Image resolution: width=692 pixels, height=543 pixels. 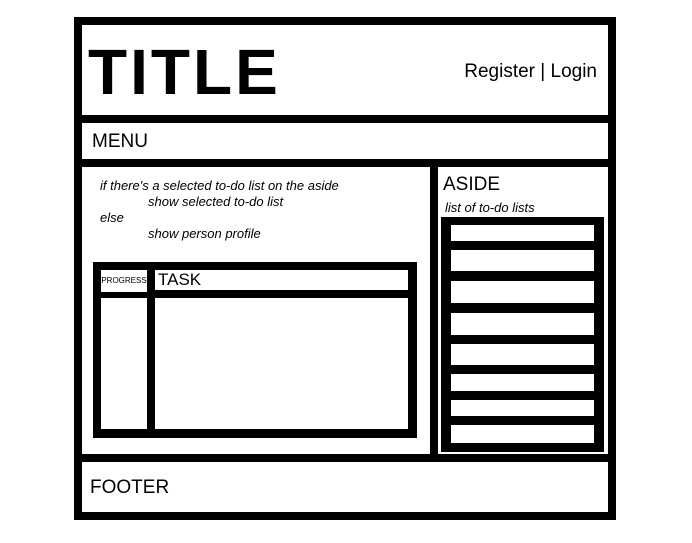 What do you see at coordinates (216, 201) in the screenshot?
I see `pseudocode-line-2: show selected to-do list` at bounding box center [216, 201].